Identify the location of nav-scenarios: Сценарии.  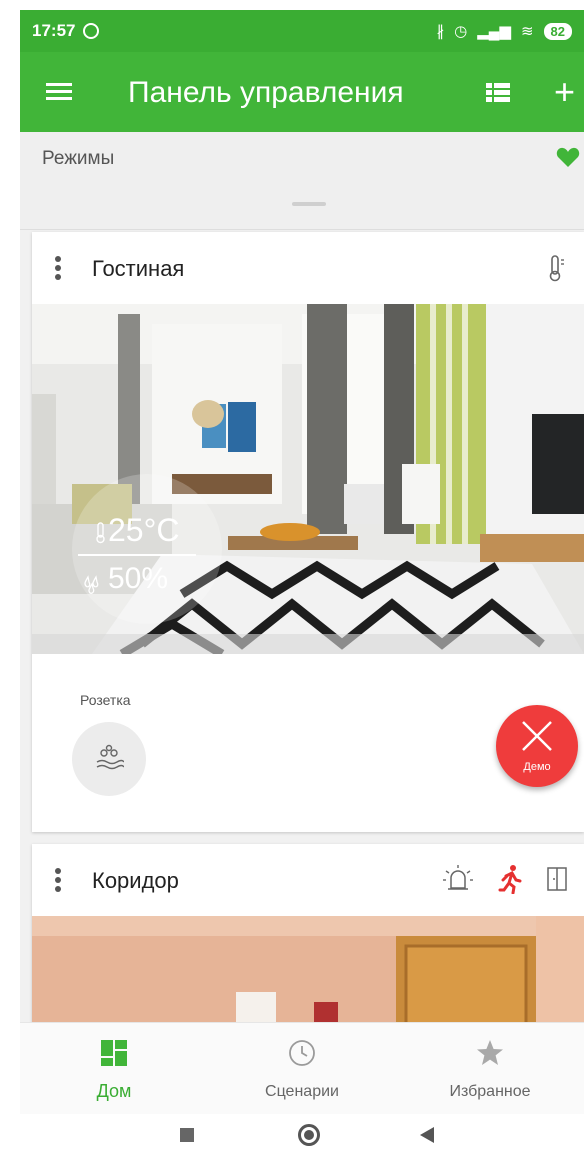
(302, 1069).